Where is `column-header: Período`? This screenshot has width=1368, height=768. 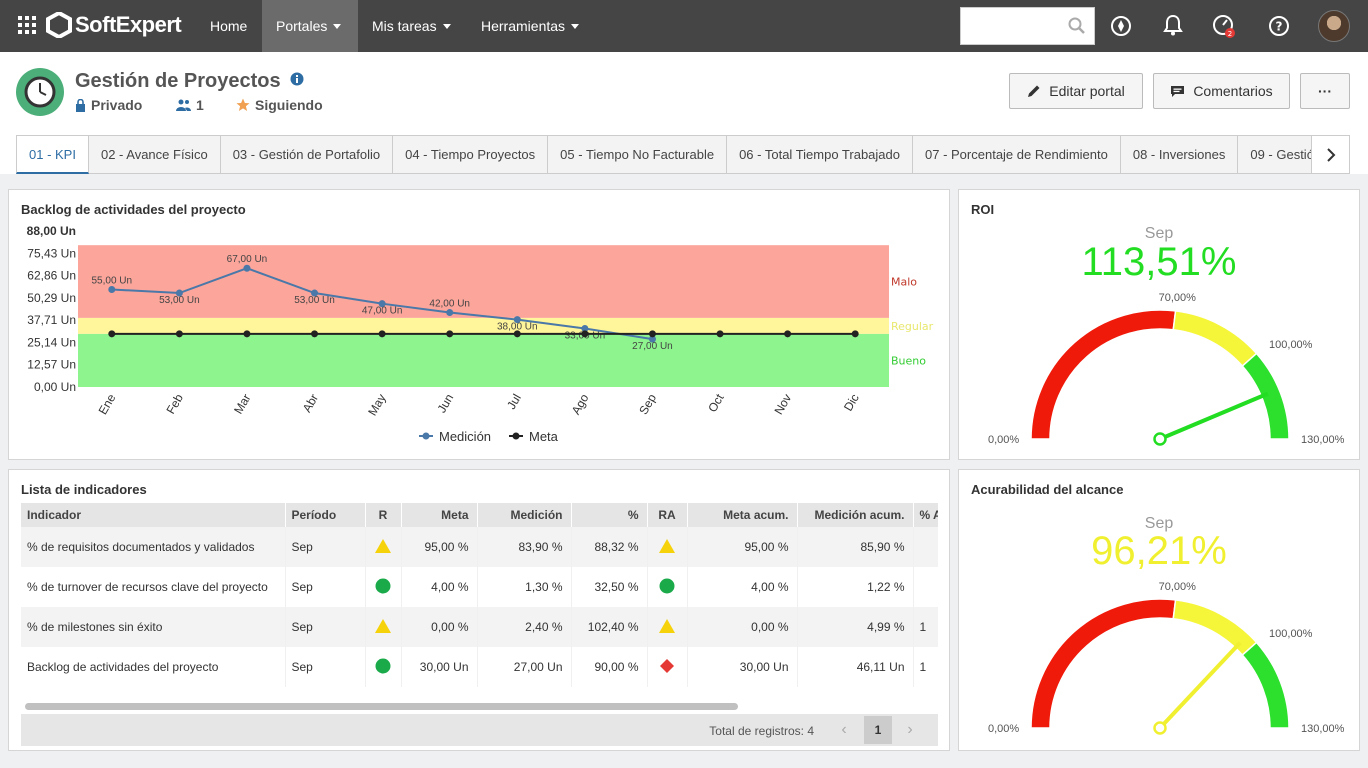 column-header: Período is located at coordinates (325, 515).